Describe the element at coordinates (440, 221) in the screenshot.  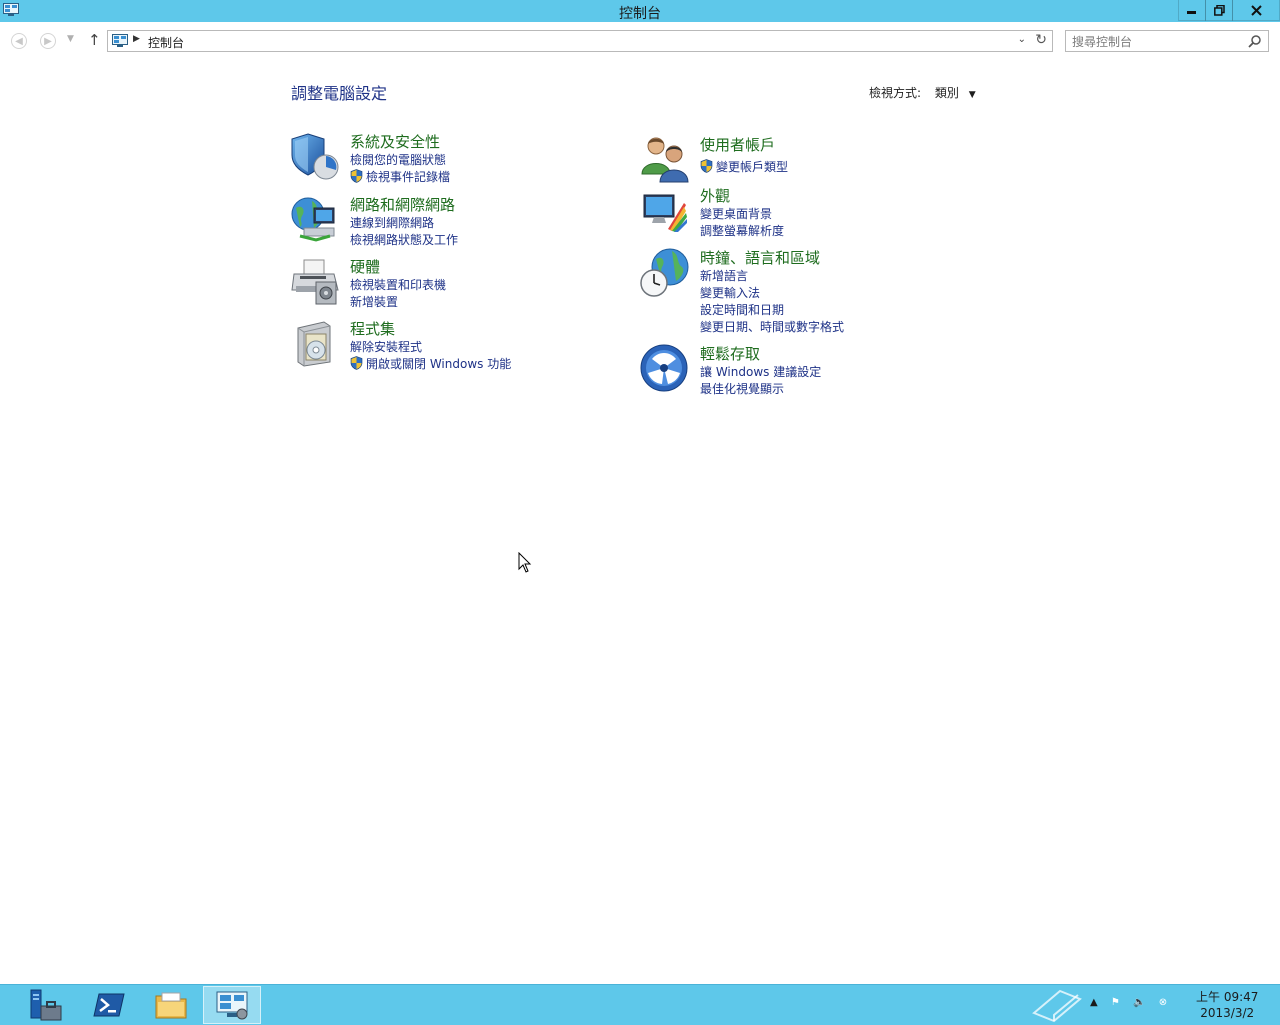
I see `category-network-internet: 網路和網際網路 連線到網際網路 檢視網路狀態及工作` at that location.